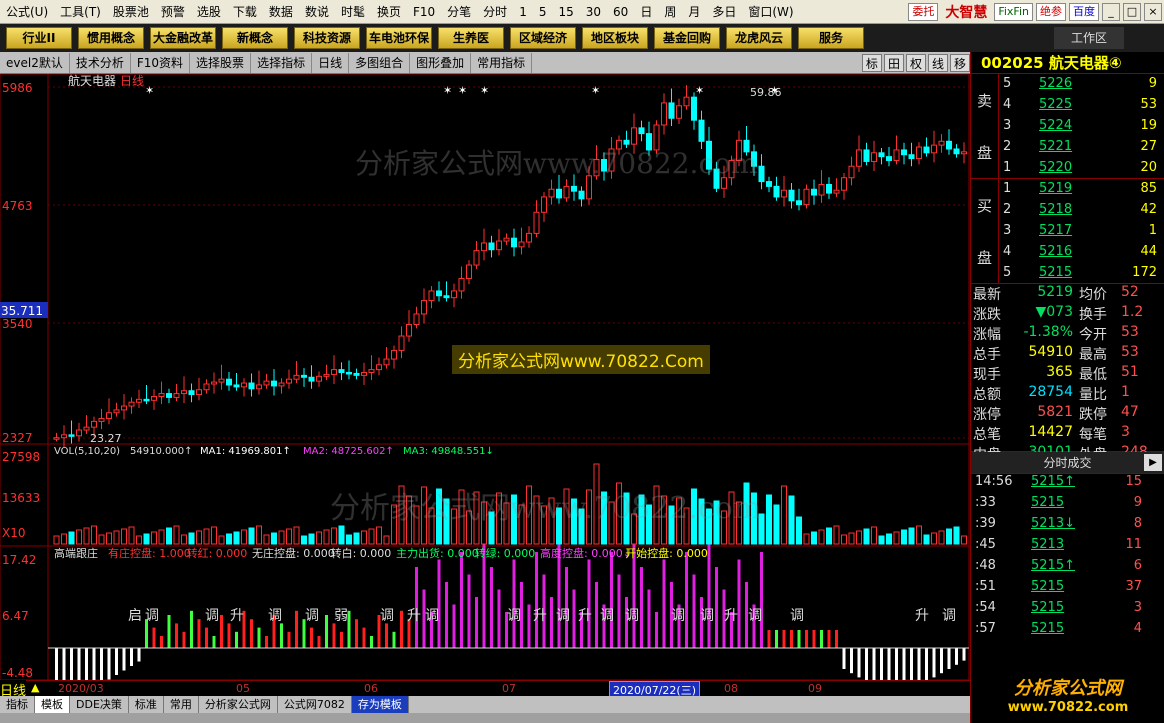 This screenshot has width=1164, height=723. Describe the element at coordinates (1081, 128) in the screenshot. I see `sell-row: 3 5224 19` at that location.